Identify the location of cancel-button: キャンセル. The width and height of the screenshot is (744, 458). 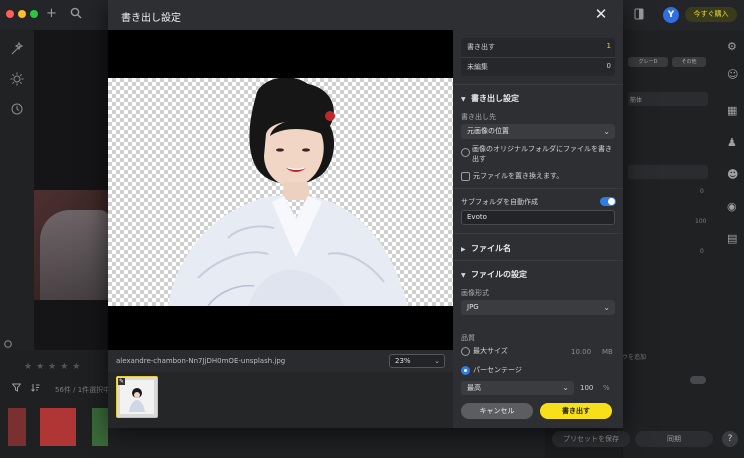
(497, 411).